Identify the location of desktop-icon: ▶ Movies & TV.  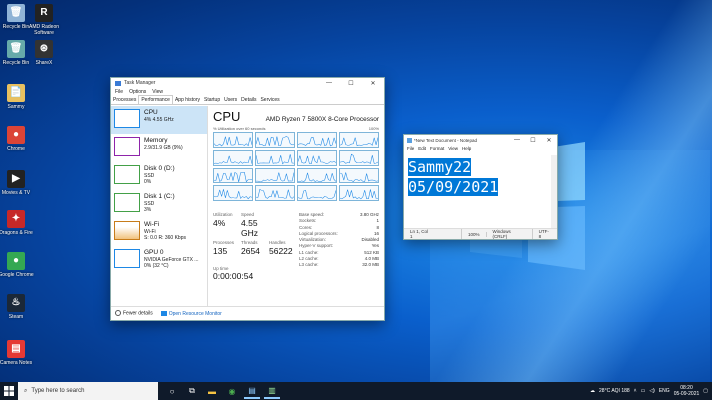
(17, 183).